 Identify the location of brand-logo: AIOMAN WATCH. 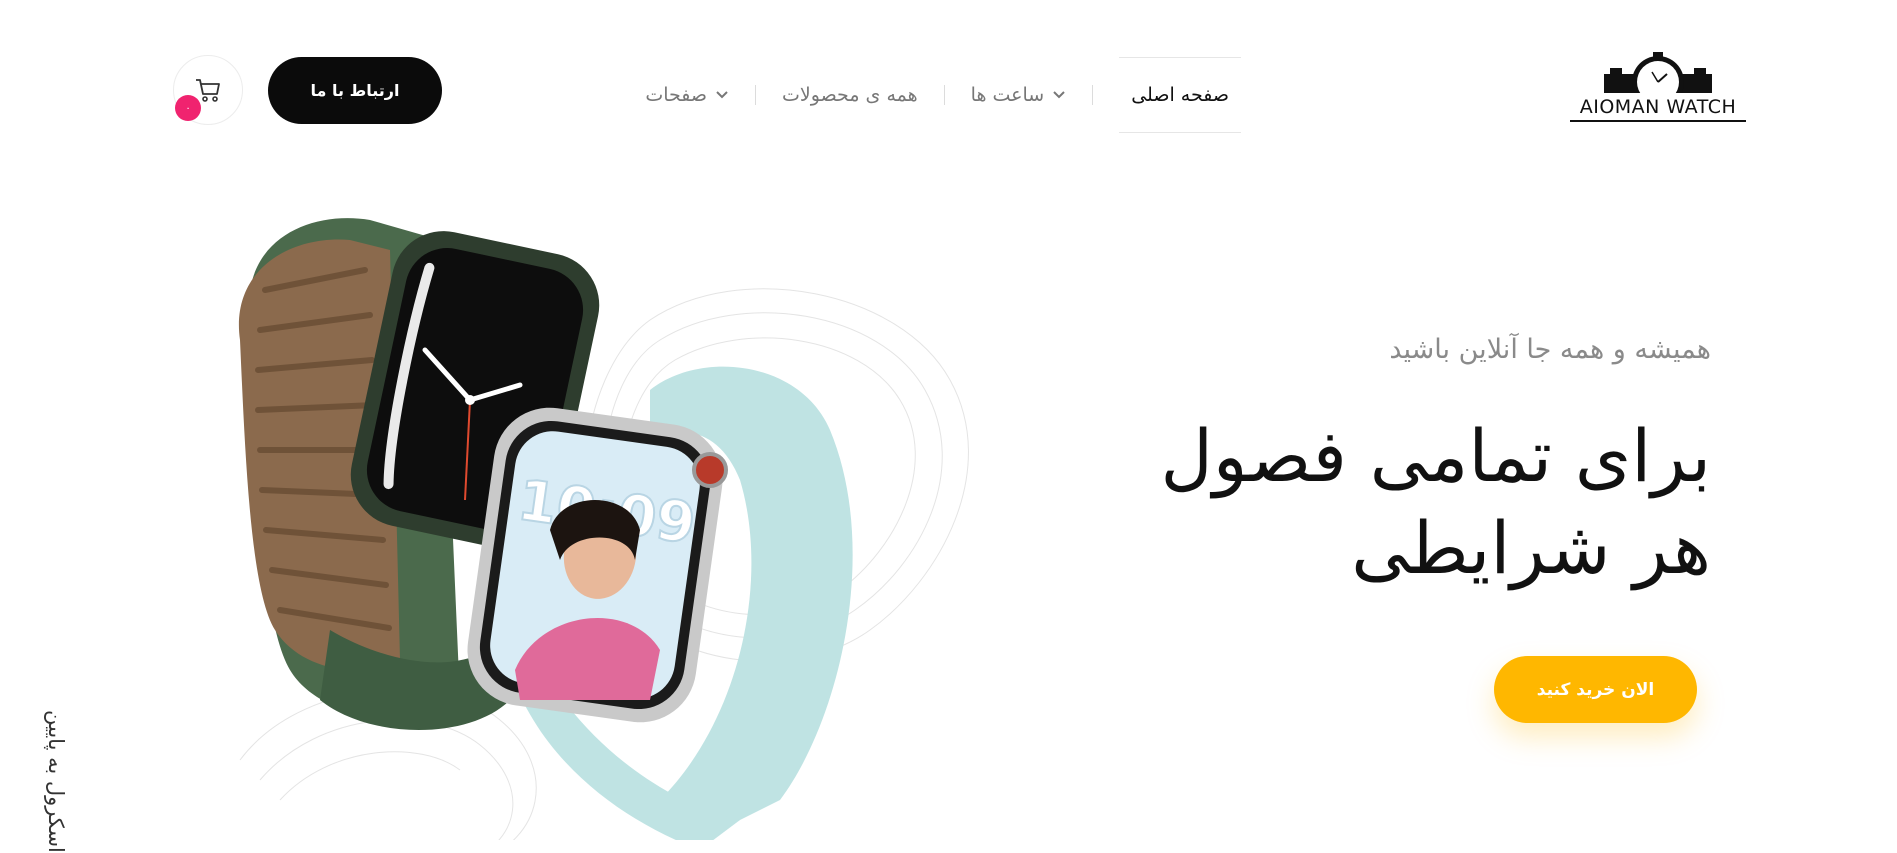
(1658, 87).